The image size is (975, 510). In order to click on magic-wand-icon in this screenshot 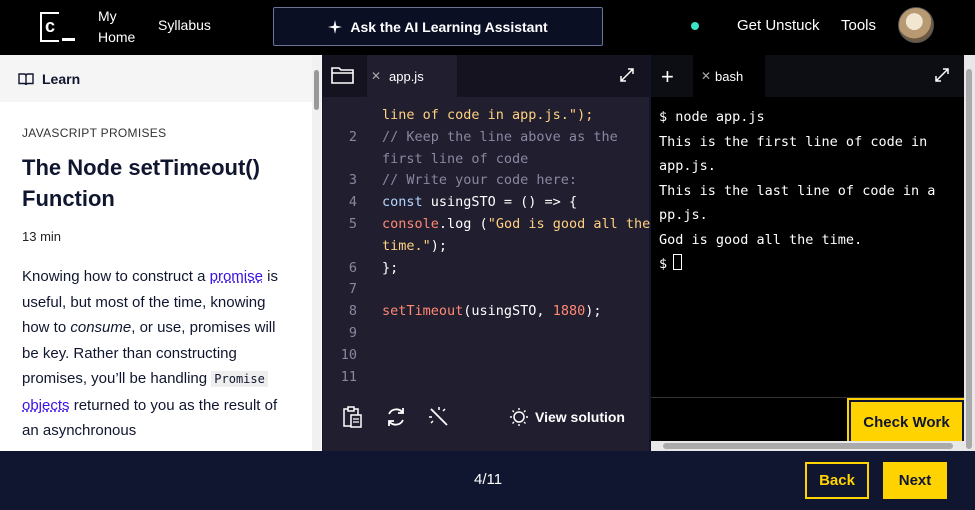, I will do `click(439, 417)`.